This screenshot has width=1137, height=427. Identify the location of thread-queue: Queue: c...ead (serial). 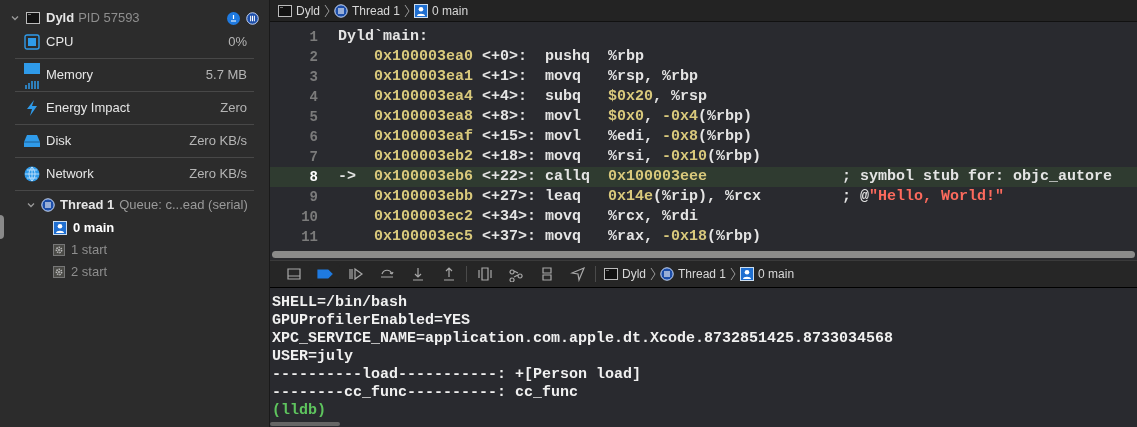
(183, 205).